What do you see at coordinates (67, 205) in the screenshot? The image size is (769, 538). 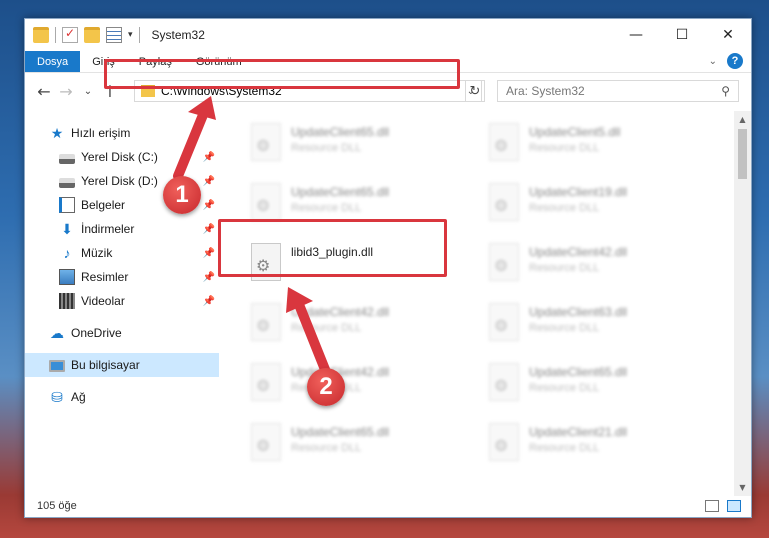 I see `documents-icon` at bounding box center [67, 205].